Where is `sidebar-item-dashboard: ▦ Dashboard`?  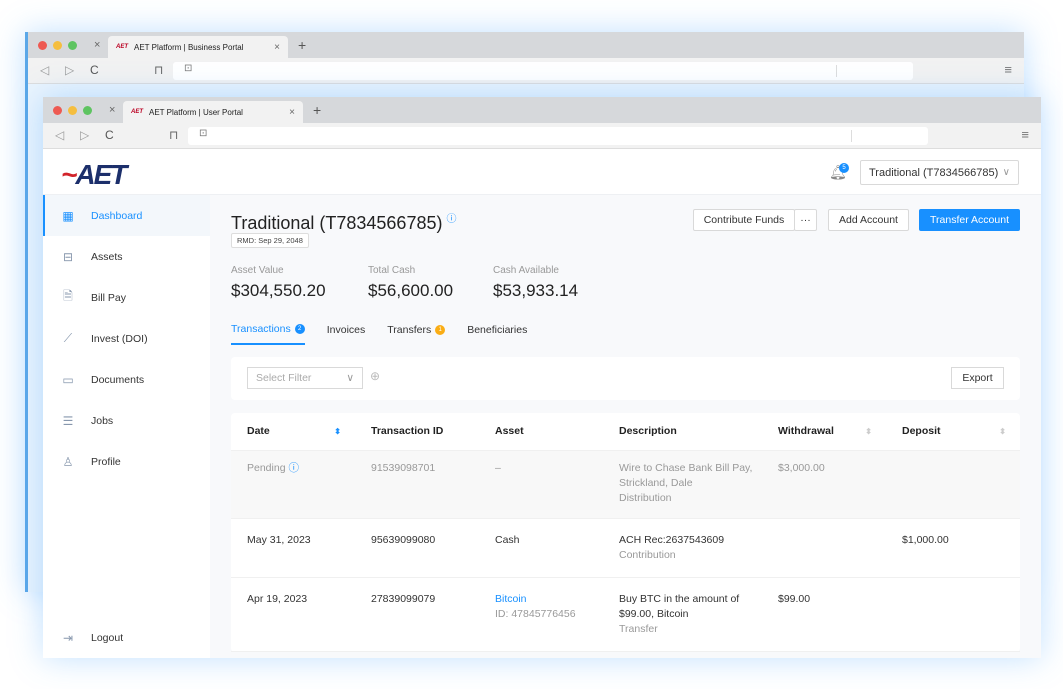
sidebar-item-dashboard: ▦ Dashboard is located at coordinates (126, 215).